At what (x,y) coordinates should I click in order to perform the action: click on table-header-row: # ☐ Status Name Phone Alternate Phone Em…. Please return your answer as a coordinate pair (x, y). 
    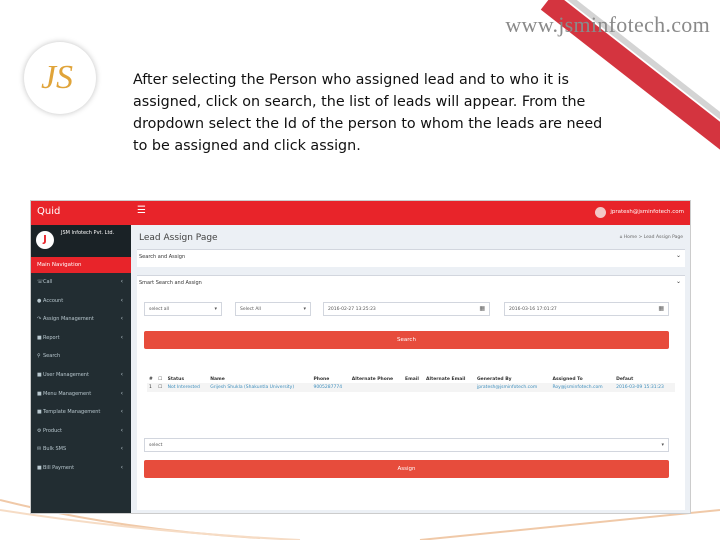
    Looking at the image, I should click on (411, 379).